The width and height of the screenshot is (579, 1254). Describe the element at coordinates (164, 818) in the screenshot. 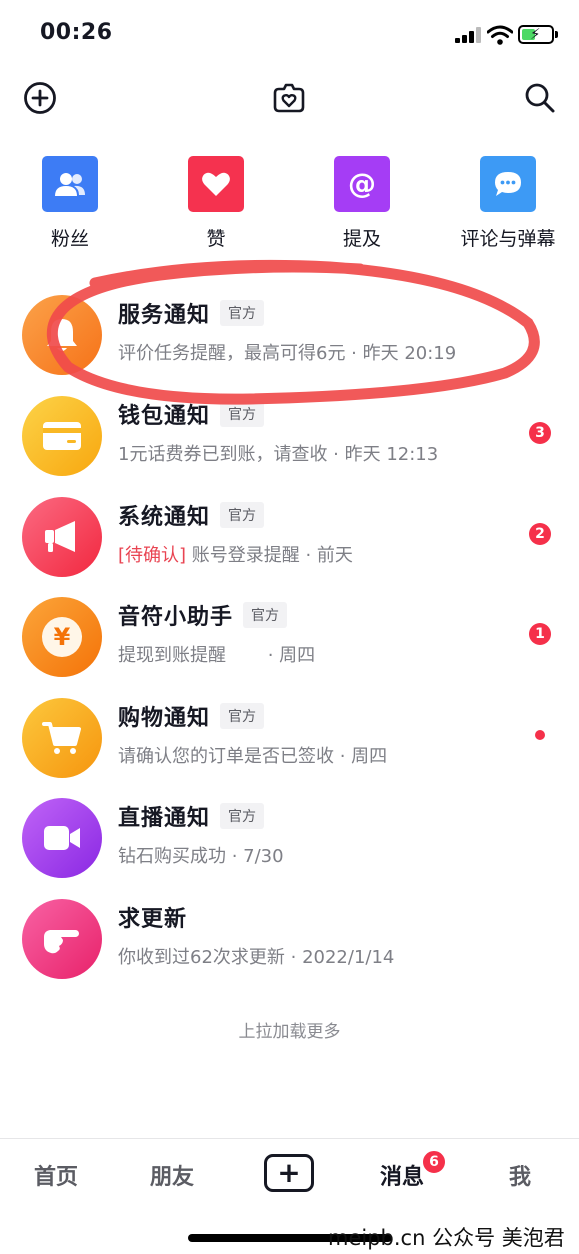

I see `item-title: 直播通知` at that location.